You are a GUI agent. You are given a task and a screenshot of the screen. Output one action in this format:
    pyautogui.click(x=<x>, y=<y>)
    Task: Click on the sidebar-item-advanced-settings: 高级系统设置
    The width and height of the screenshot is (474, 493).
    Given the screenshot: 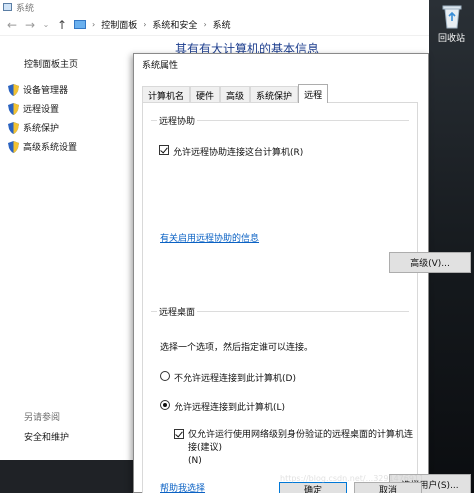 What is the action you would take?
    pyautogui.click(x=42, y=146)
    